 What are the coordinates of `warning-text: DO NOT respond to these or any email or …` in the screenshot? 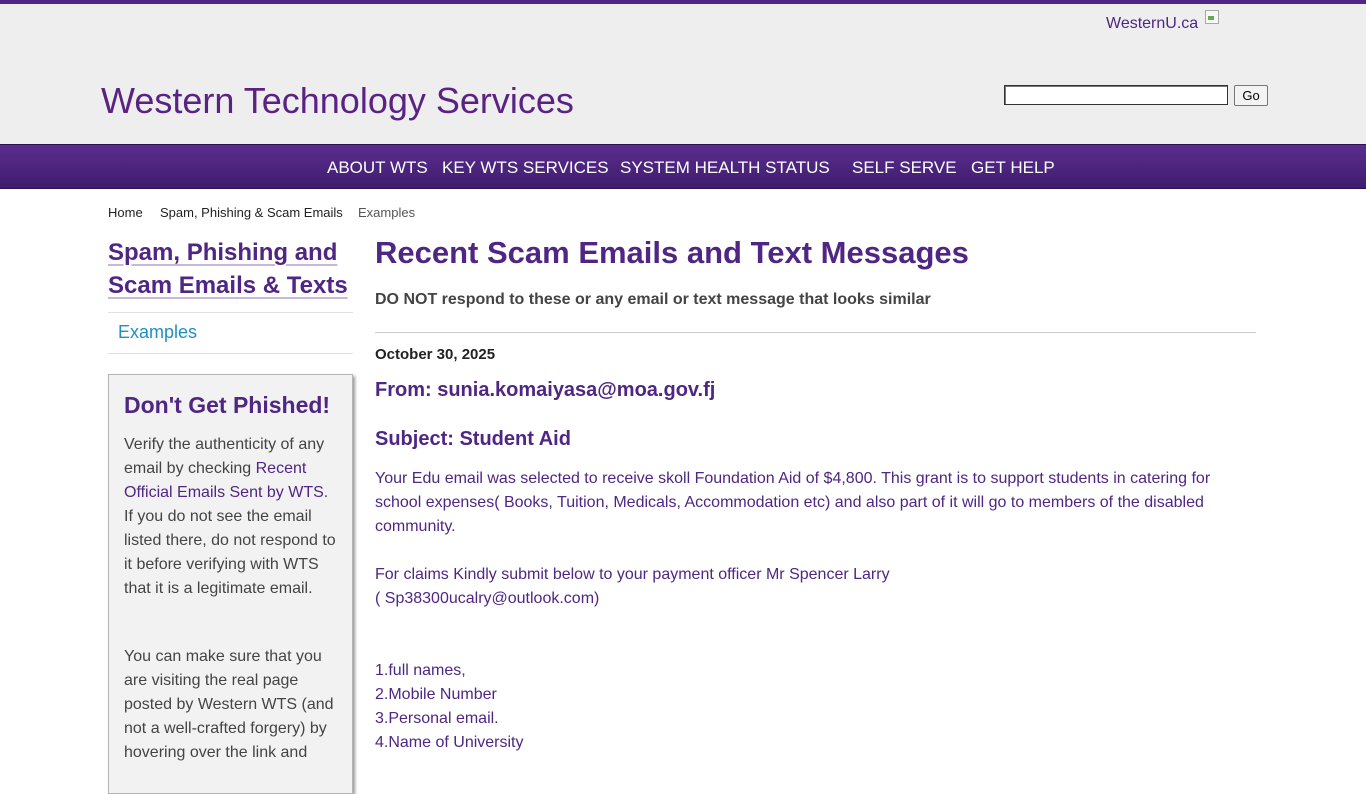 It's located at (653, 299).